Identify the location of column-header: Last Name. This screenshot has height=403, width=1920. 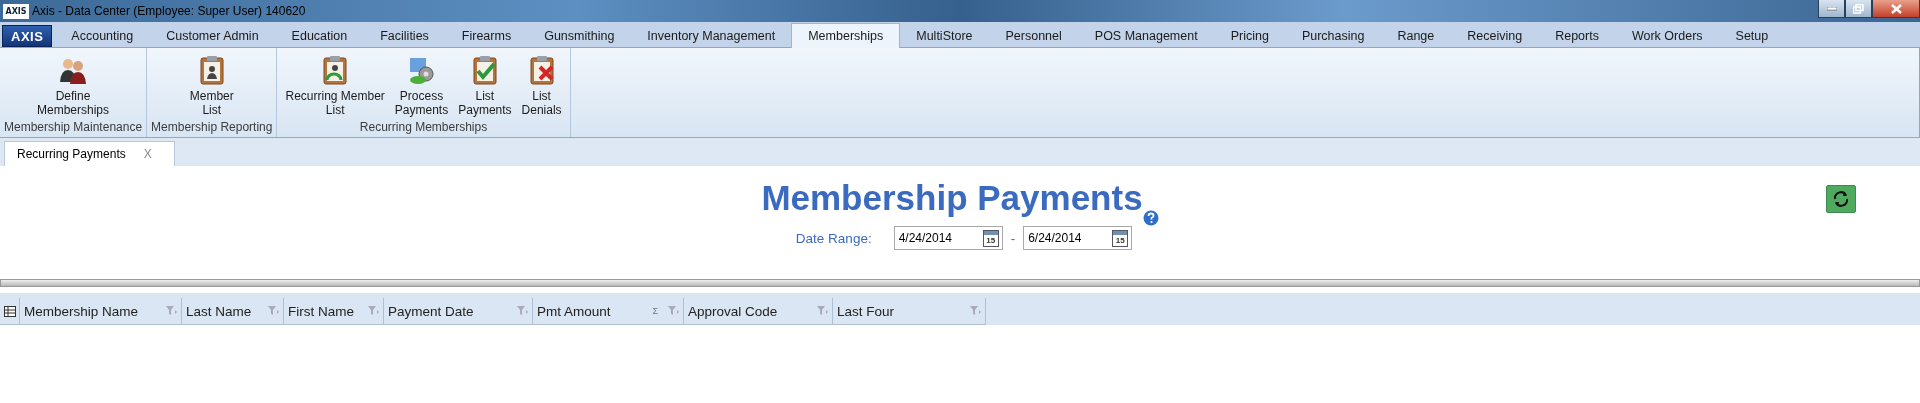
(233, 311).